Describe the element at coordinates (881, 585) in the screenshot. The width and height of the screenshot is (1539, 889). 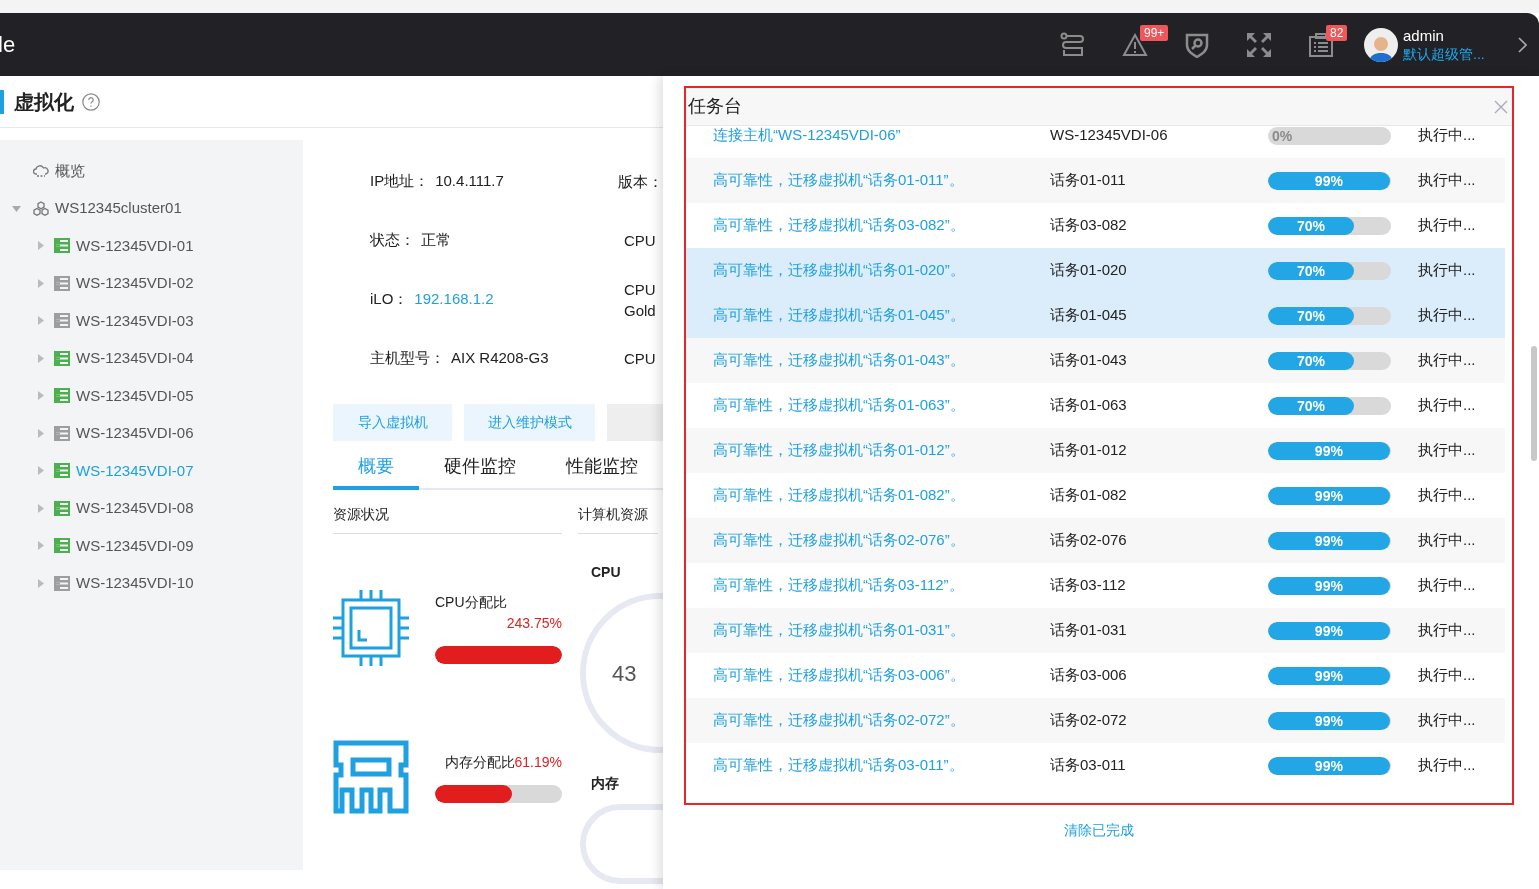
I see `task-description: 高可靠性，迁移虚拟机“话务03-112”。` at that location.